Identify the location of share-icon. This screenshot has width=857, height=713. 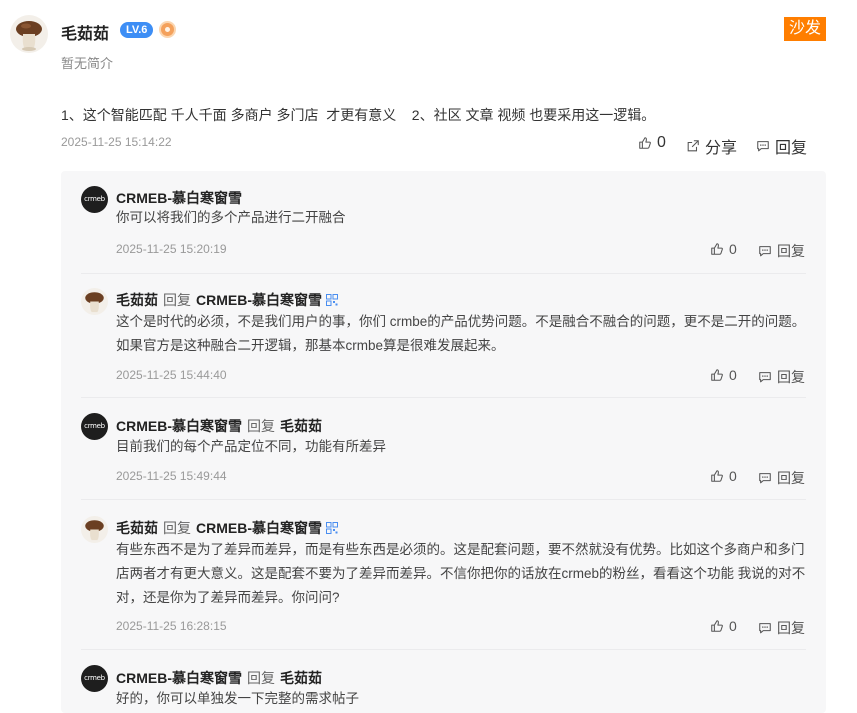
(693, 146).